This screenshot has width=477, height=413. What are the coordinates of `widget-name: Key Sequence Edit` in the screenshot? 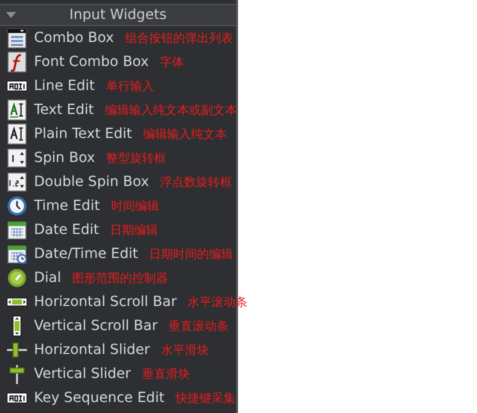 It's located at (99, 398).